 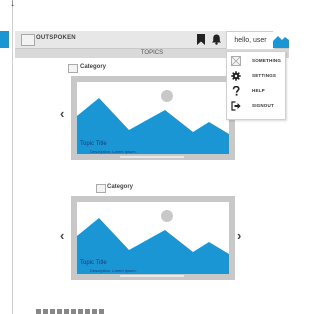 I want to click on image-placeholder-icon, so click(x=236, y=61).